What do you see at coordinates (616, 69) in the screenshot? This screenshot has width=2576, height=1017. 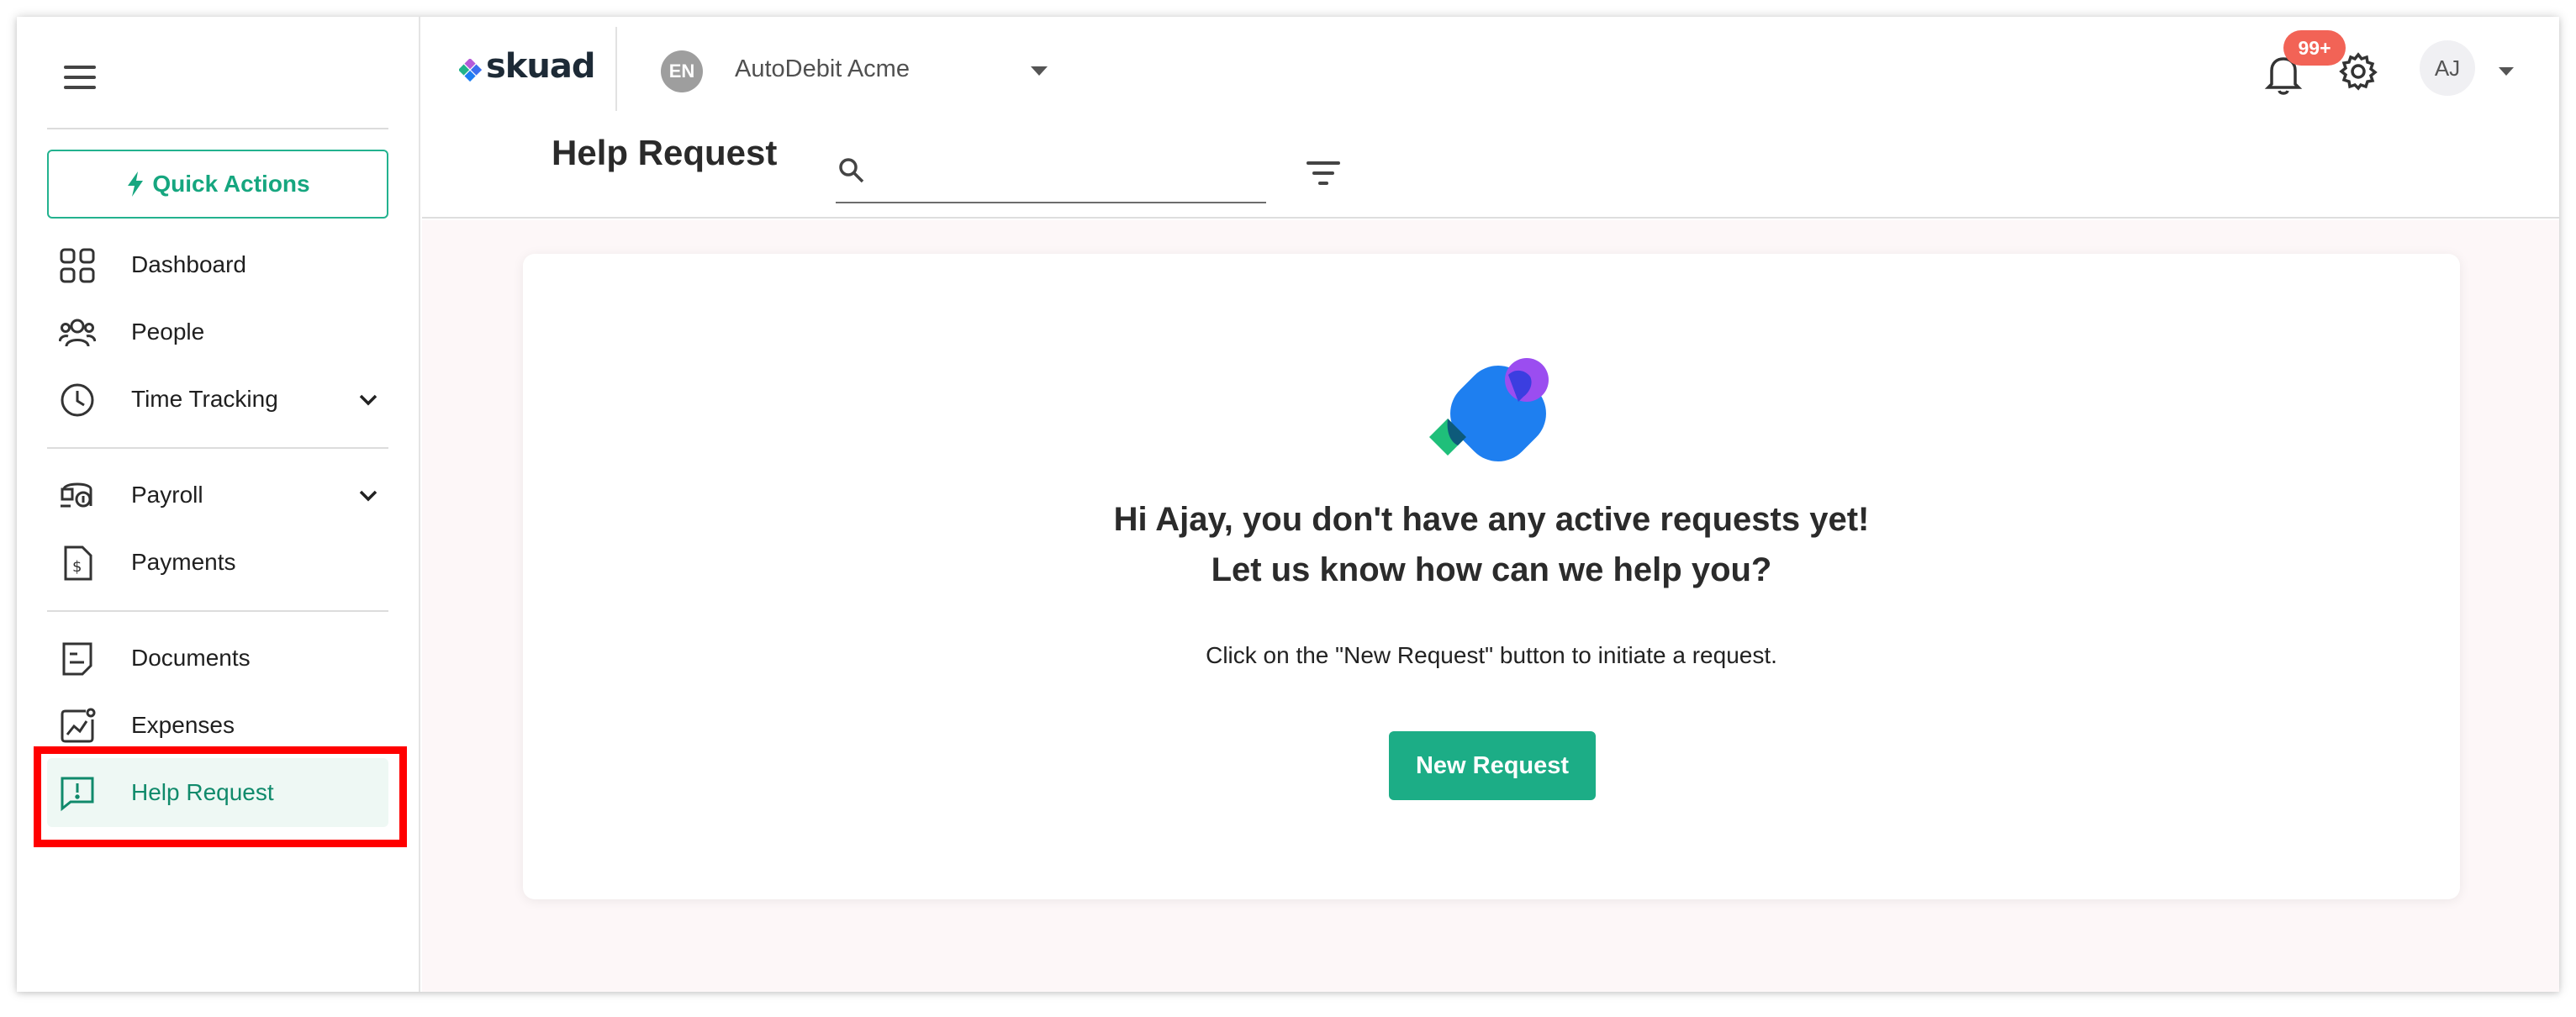 I see `header-divider` at bounding box center [616, 69].